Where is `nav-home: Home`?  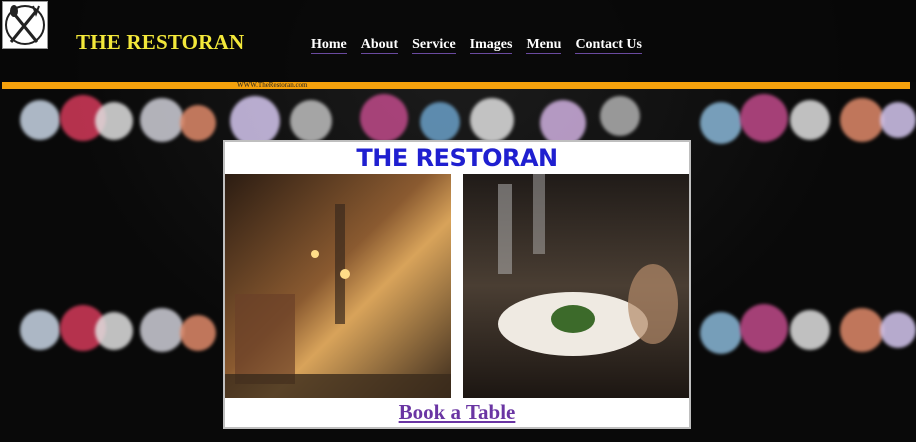 nav-home: Home is located at coordinates (329, 45).